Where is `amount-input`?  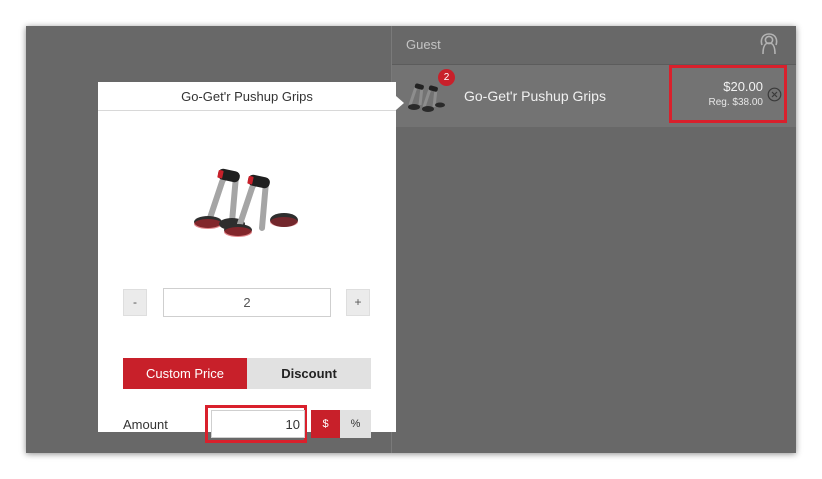
amount-input is located at coordinates (258, 424).